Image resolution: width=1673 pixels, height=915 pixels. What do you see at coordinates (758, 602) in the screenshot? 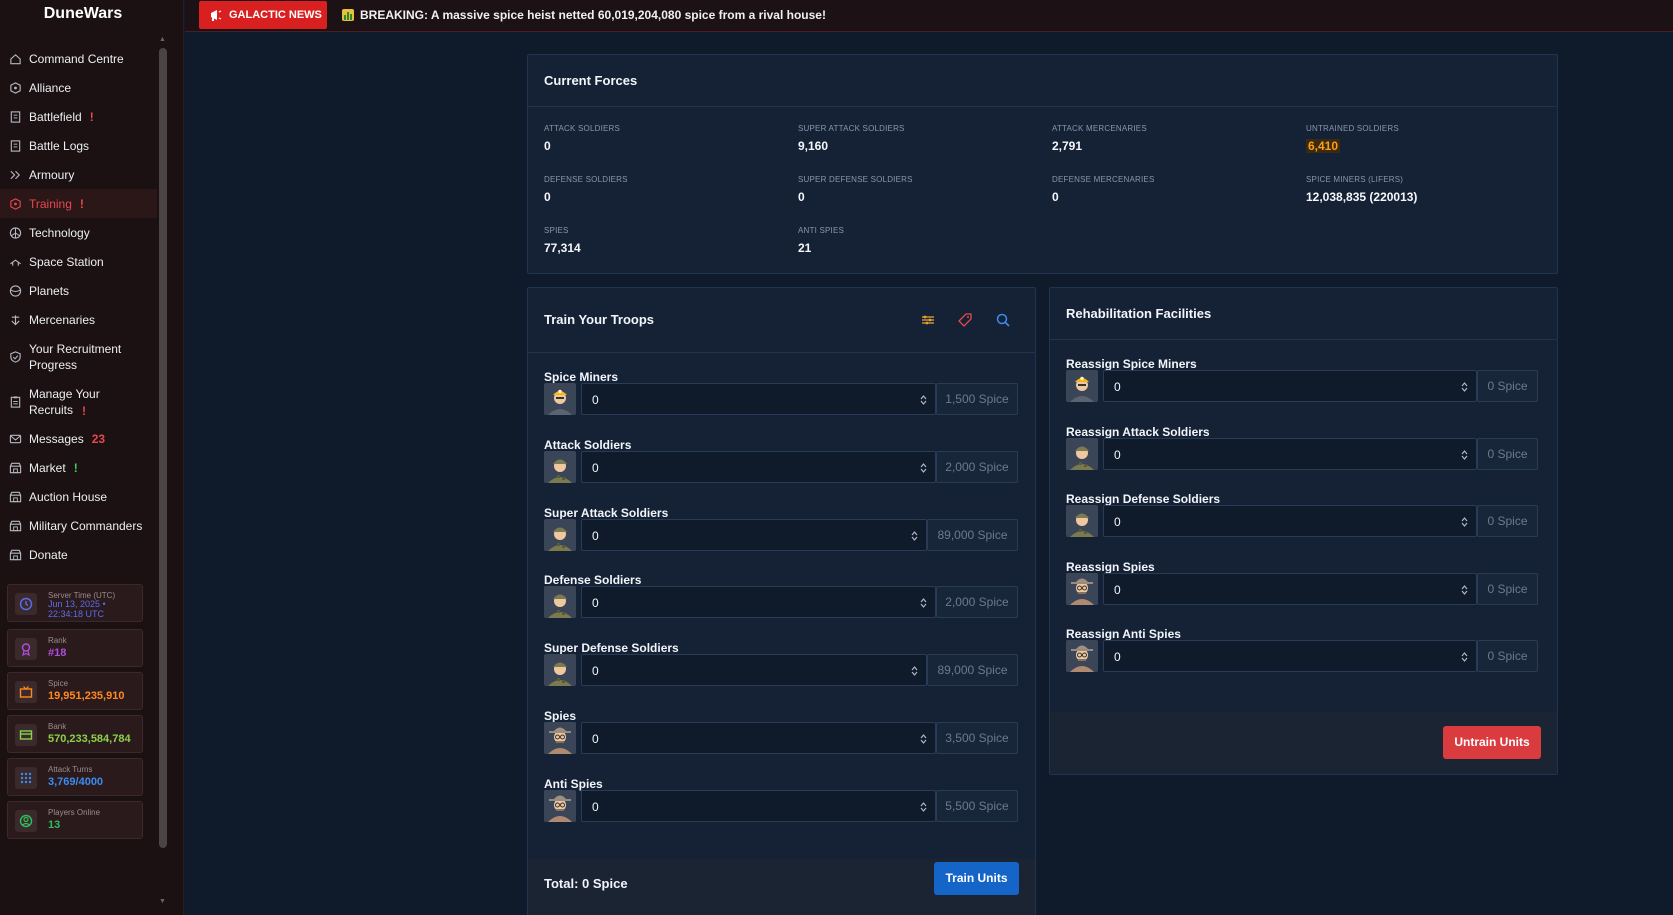
I see `train-input-defense-soldiers: 0` at bounding box center [758, 602].